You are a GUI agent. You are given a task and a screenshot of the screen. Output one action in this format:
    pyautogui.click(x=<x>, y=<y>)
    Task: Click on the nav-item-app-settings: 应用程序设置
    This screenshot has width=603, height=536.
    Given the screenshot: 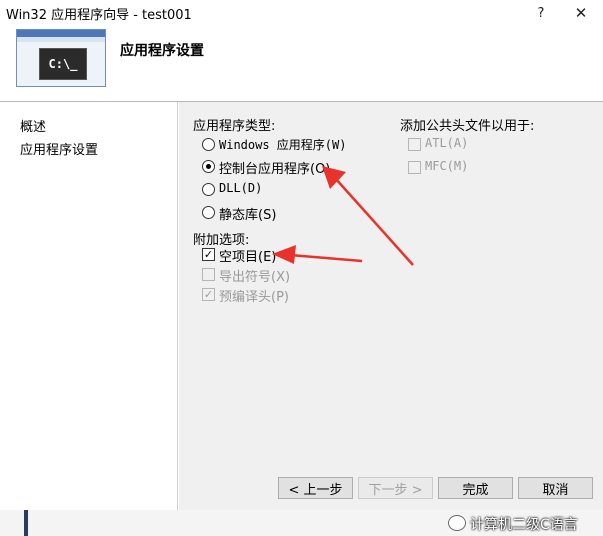 What is the action you would take?
    pyautogui.click(x=59, y=148)
    